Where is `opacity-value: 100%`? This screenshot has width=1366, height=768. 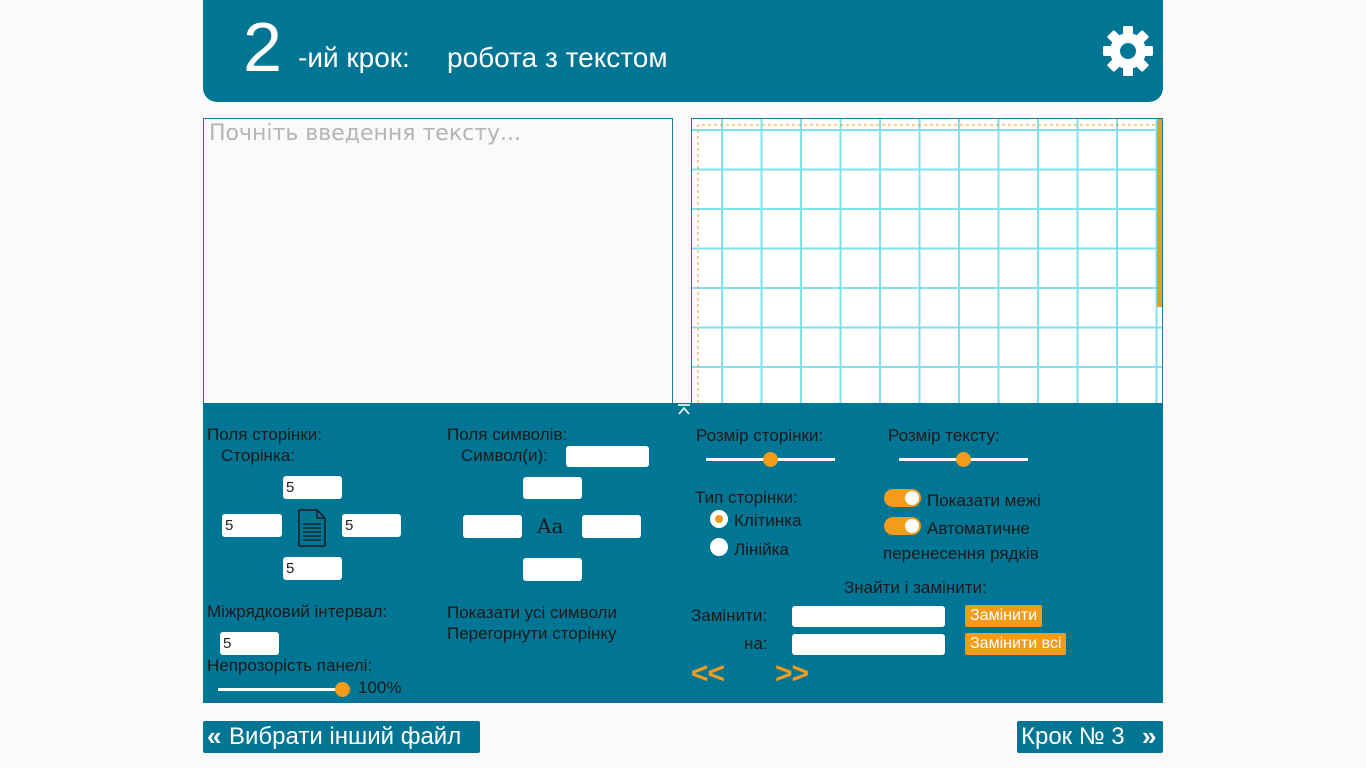 opacity-value: 100% is located at coordinates (380, 687).